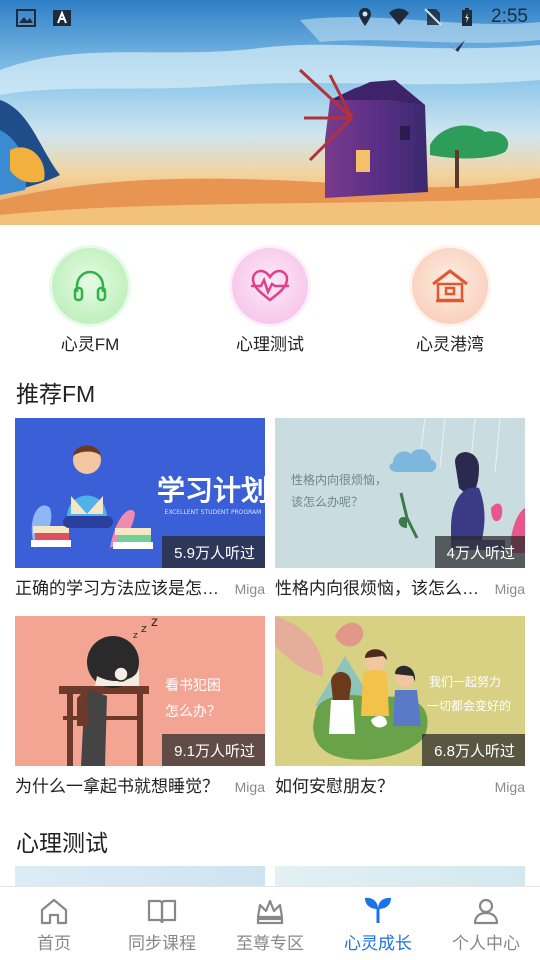 This screenshot has width=540, height=960. I want to click on listen-count-badge: 9.1万人听过, so click(213, 750).